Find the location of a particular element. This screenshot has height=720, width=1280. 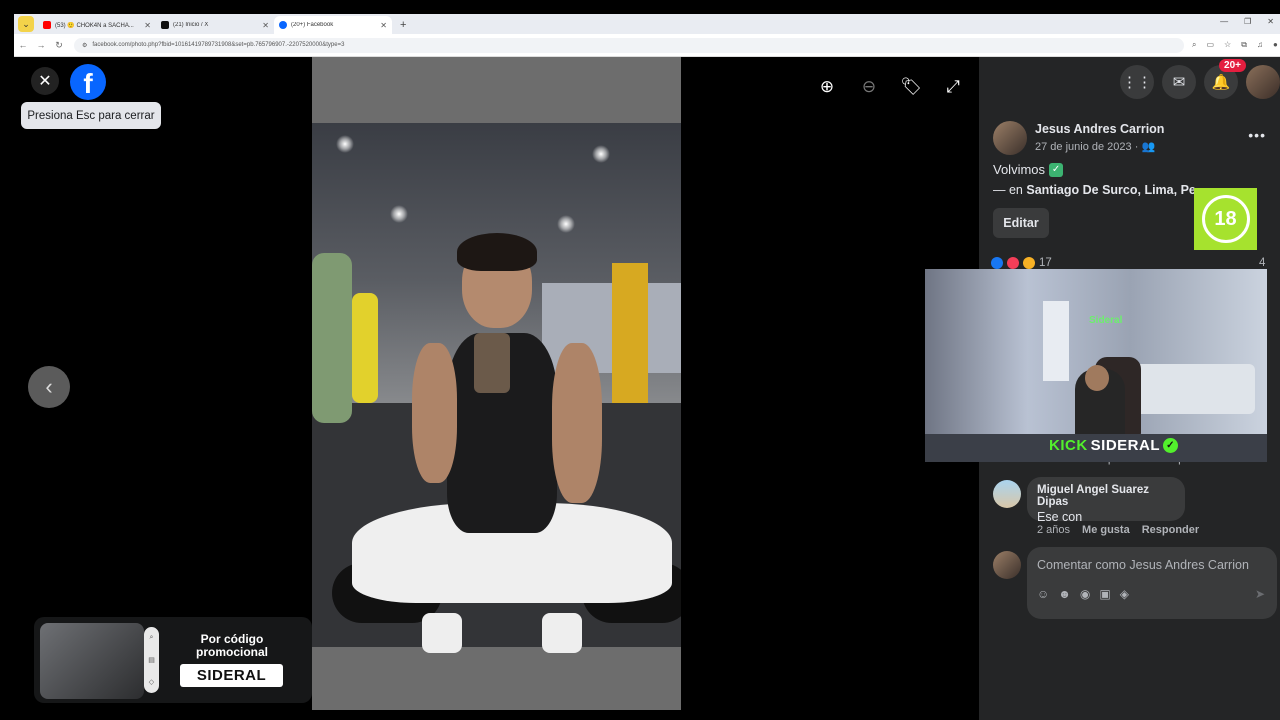

back-icon: ← is located at coordinates (23, 45).